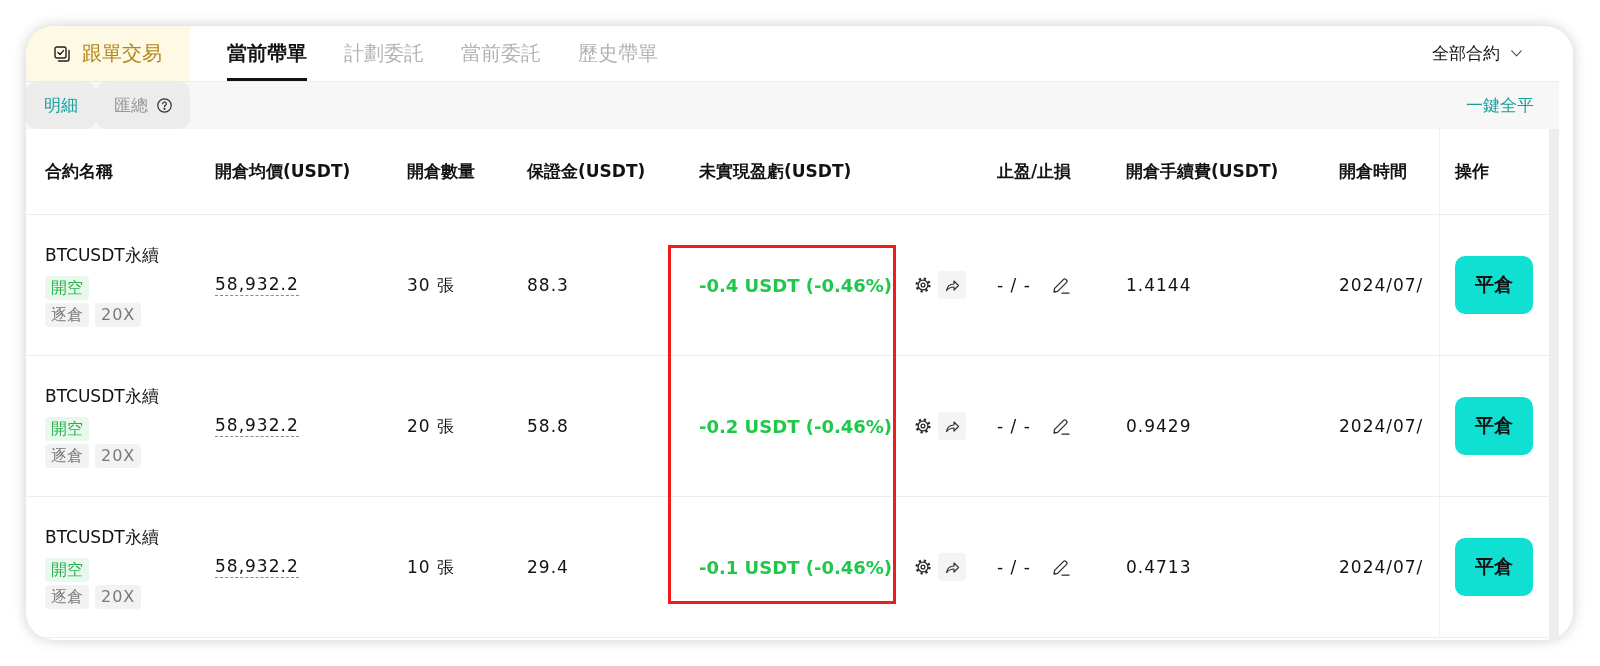 The image size is (1600, 666). I want to click on column-header: 開倉均價(USDT), so click(283, 171).